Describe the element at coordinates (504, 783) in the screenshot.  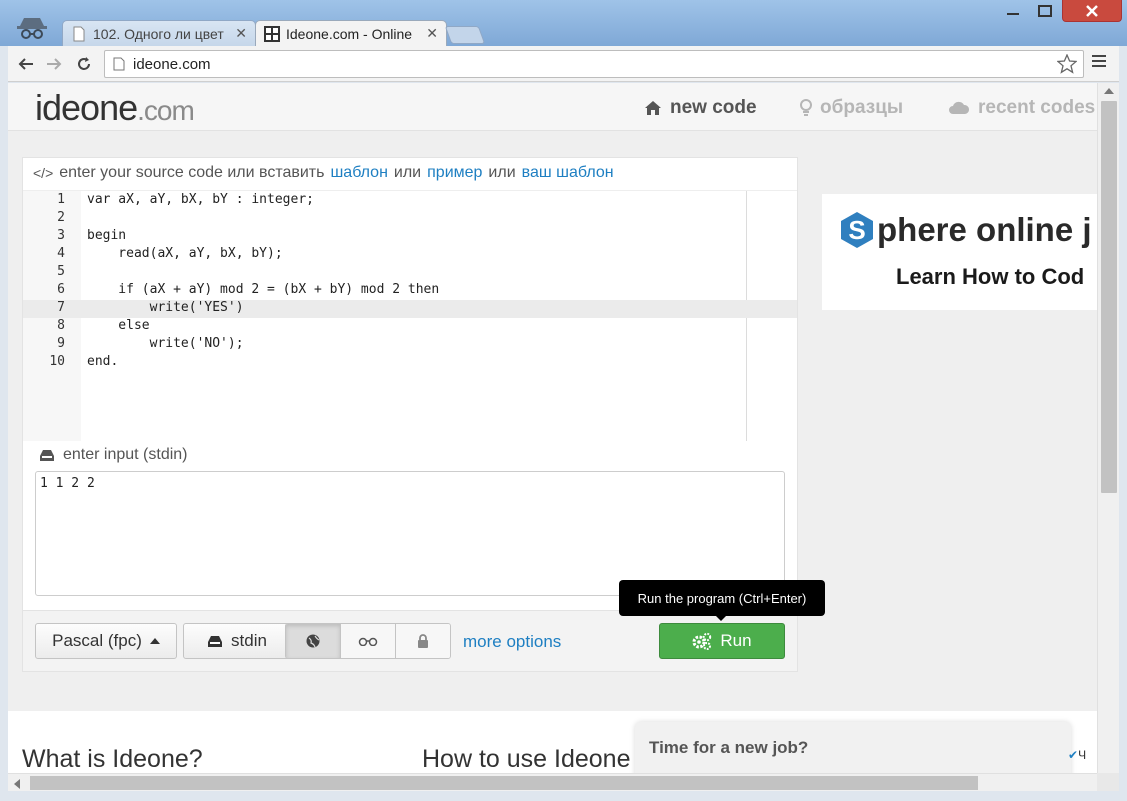
I see `horizontal-scroll-thumb` at that location.